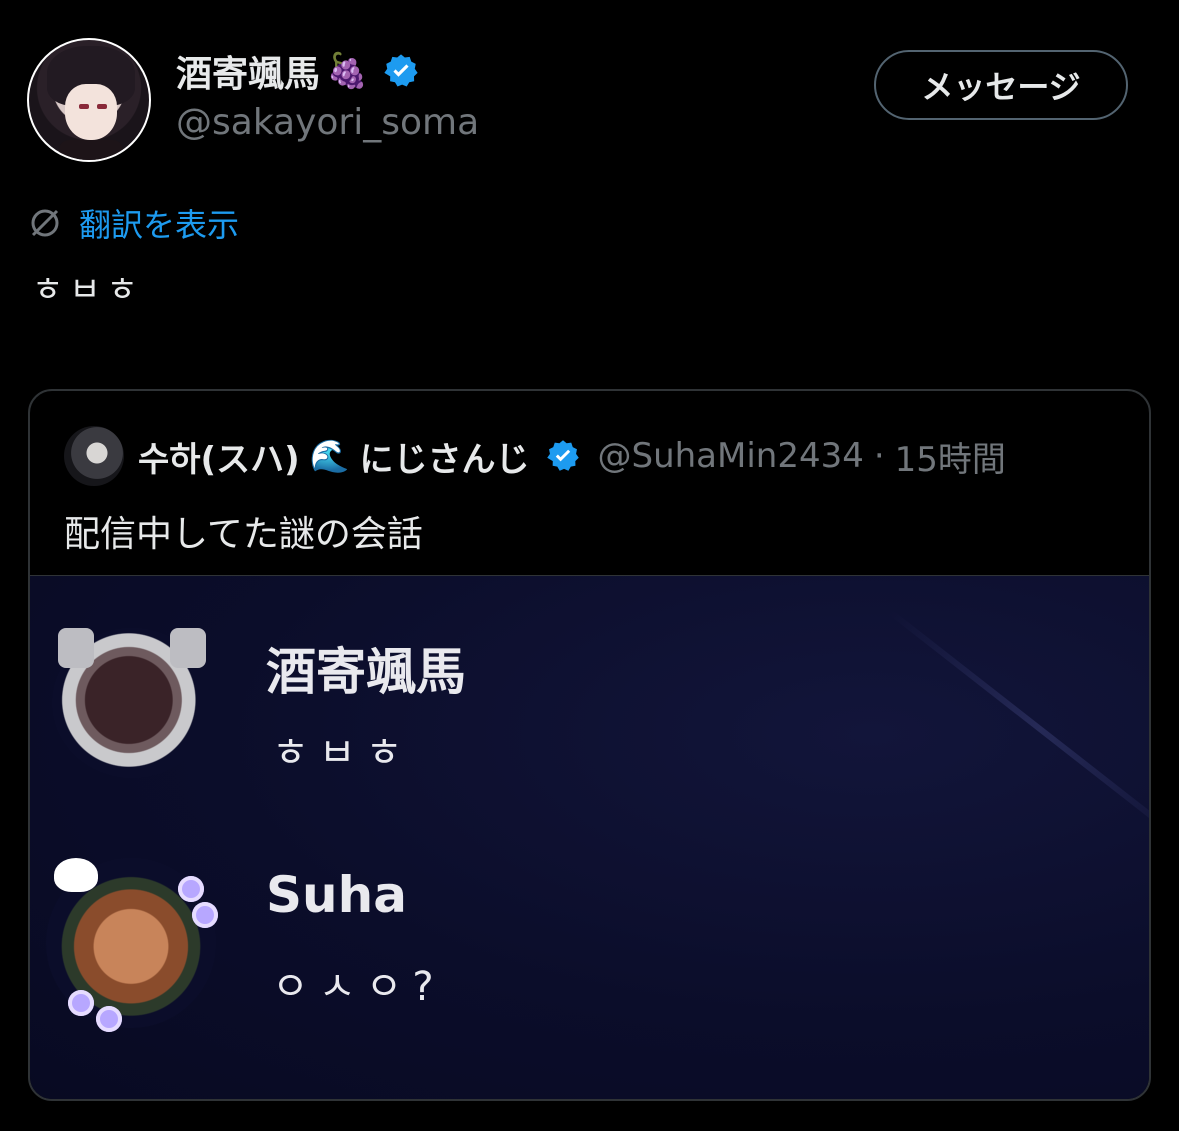 The height and width of the screenshot is (1131, 1179). I want to click on avatar-face, so click(91, 112).